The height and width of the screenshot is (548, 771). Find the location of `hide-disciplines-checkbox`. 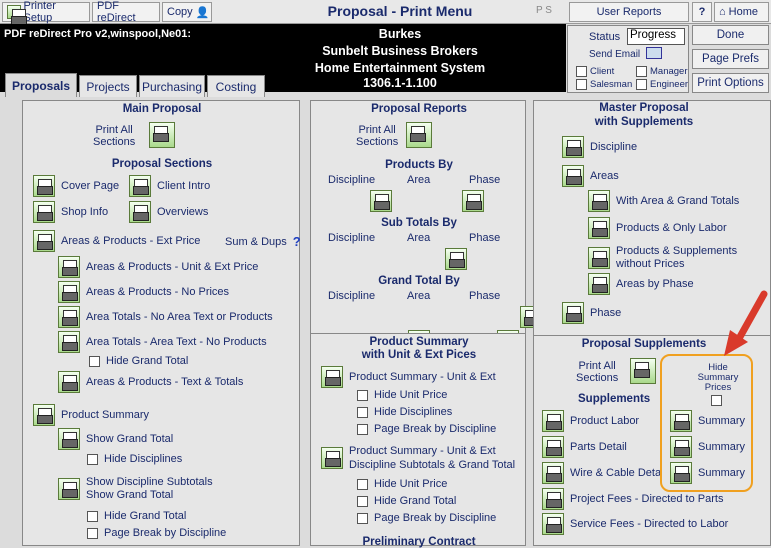

hide-disciplines-checkbox is located at coordinates (92, 459).